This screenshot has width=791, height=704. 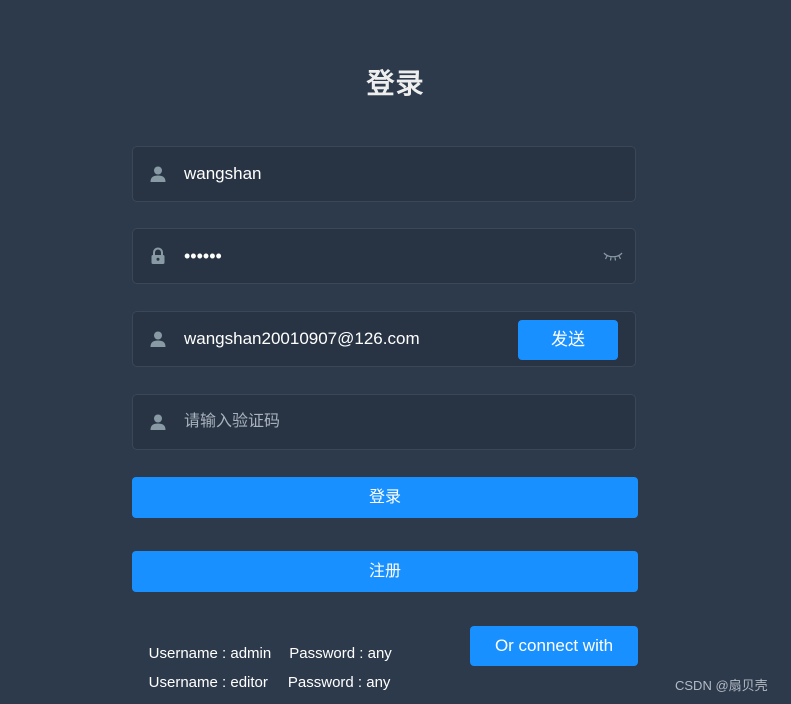 What do you see at coordinates (158, 255) in the screenshot?
I see `lock-icon` at bounding box center [158, 255].